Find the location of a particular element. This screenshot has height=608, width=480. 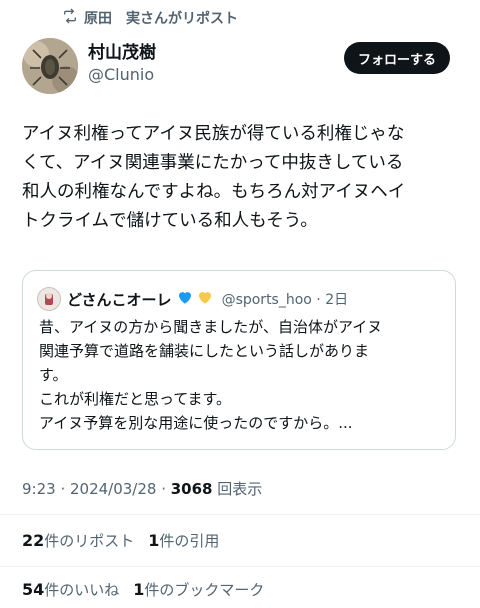

post-line: 和人の利権なんですよね。もちろん対アイヌヘイ is located at coordinates (214, 192).